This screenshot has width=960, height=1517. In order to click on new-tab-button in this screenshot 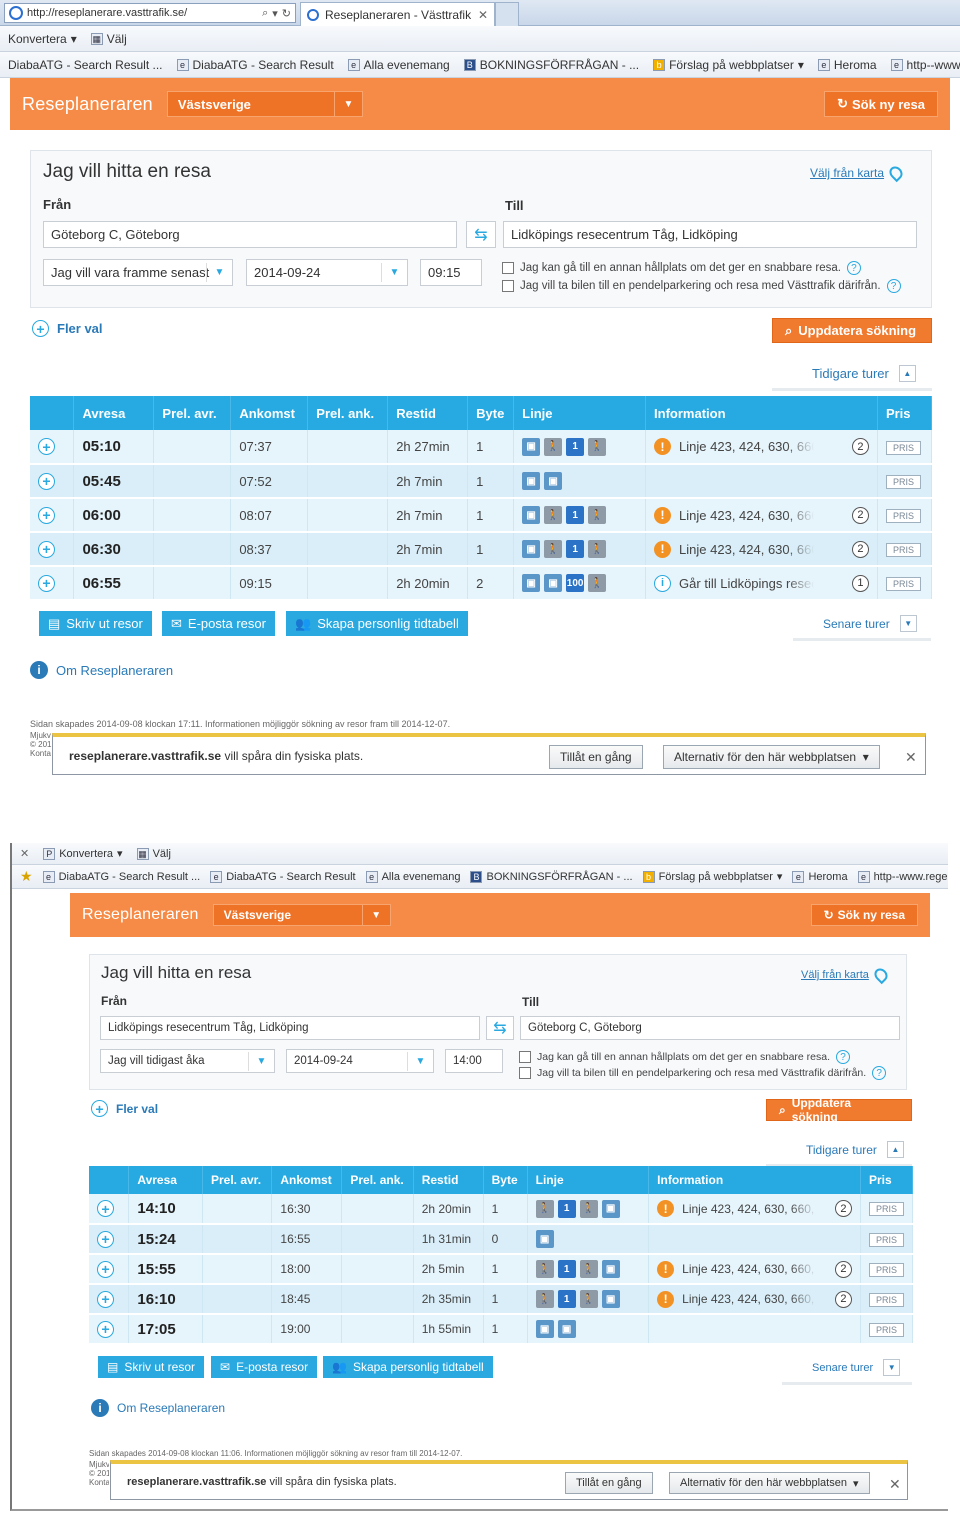, I will do `click(507, 14)`.